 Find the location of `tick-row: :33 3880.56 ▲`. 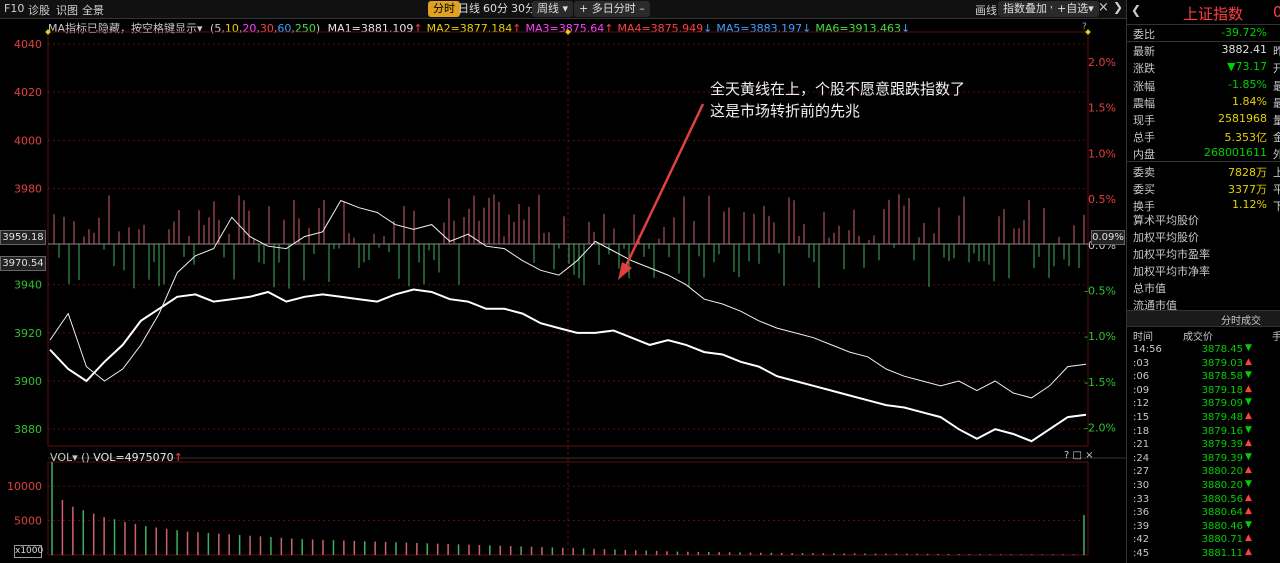

tick-row: :33 3880.56 ▲ is located at coordinates (1203, 500).